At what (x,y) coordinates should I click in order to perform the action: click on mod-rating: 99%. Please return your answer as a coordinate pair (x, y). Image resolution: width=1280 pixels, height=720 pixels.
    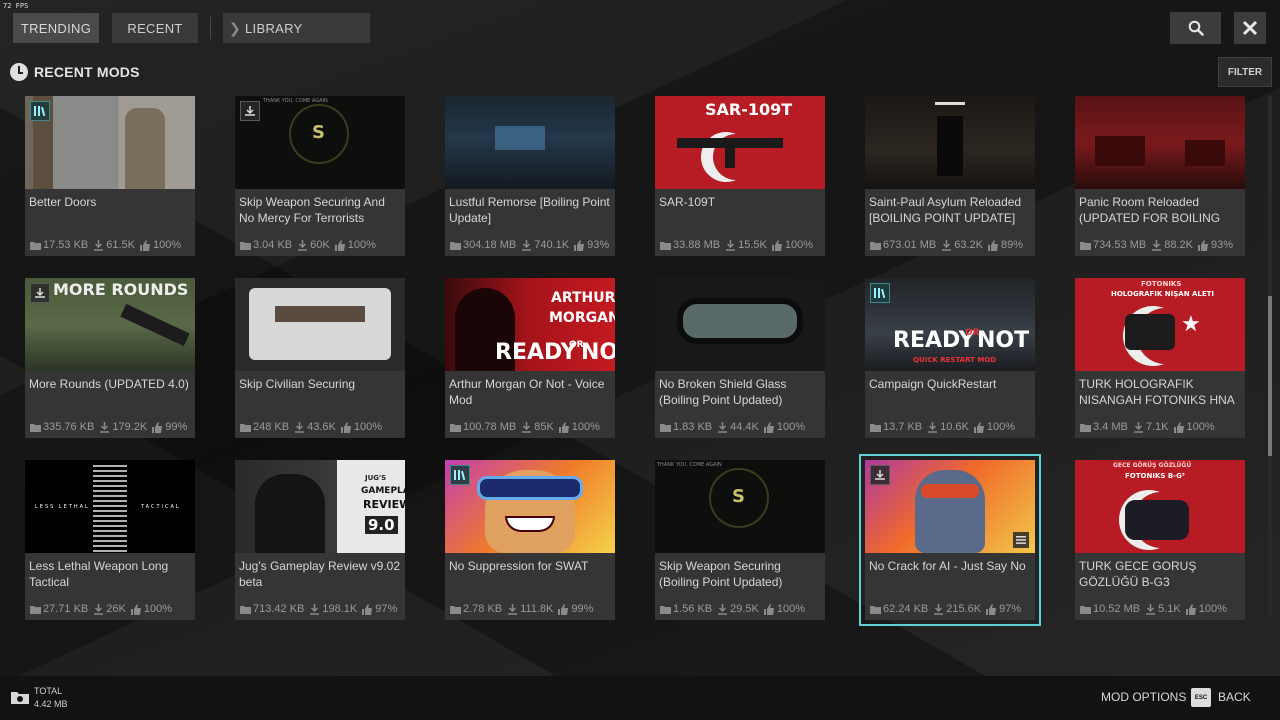
    Looking at the image, I should click on (176, 427).